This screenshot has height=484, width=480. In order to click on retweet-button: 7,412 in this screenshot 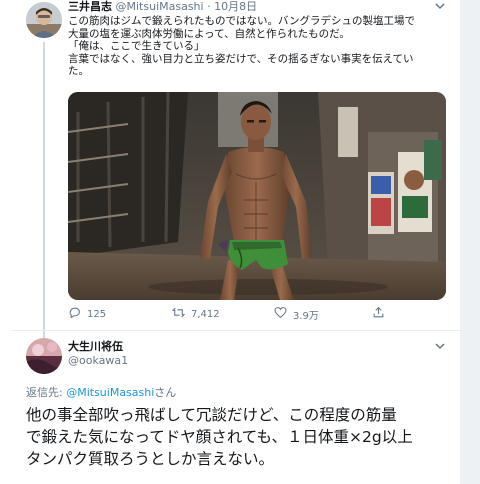, I will do `click(195, 314)`.